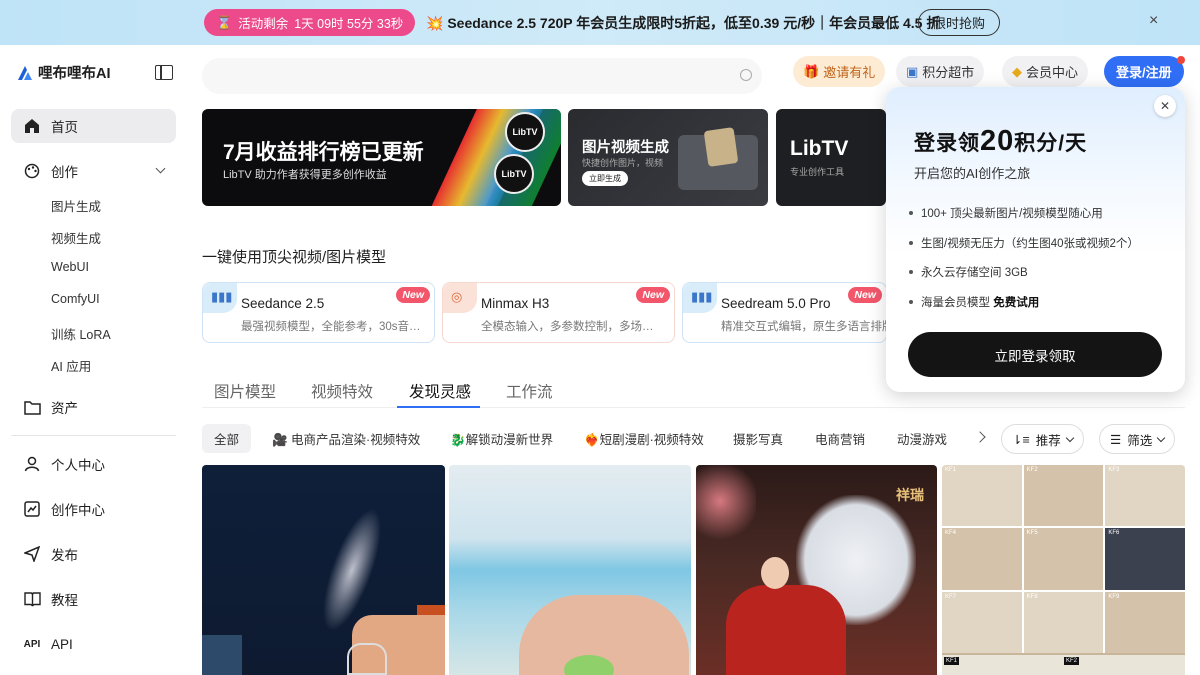 The height and width of the screenshot is (675, 1200). Describe the element at coordinates (948, 72) in the screenshot. I see `points-market-label: 积分超市` at that location.